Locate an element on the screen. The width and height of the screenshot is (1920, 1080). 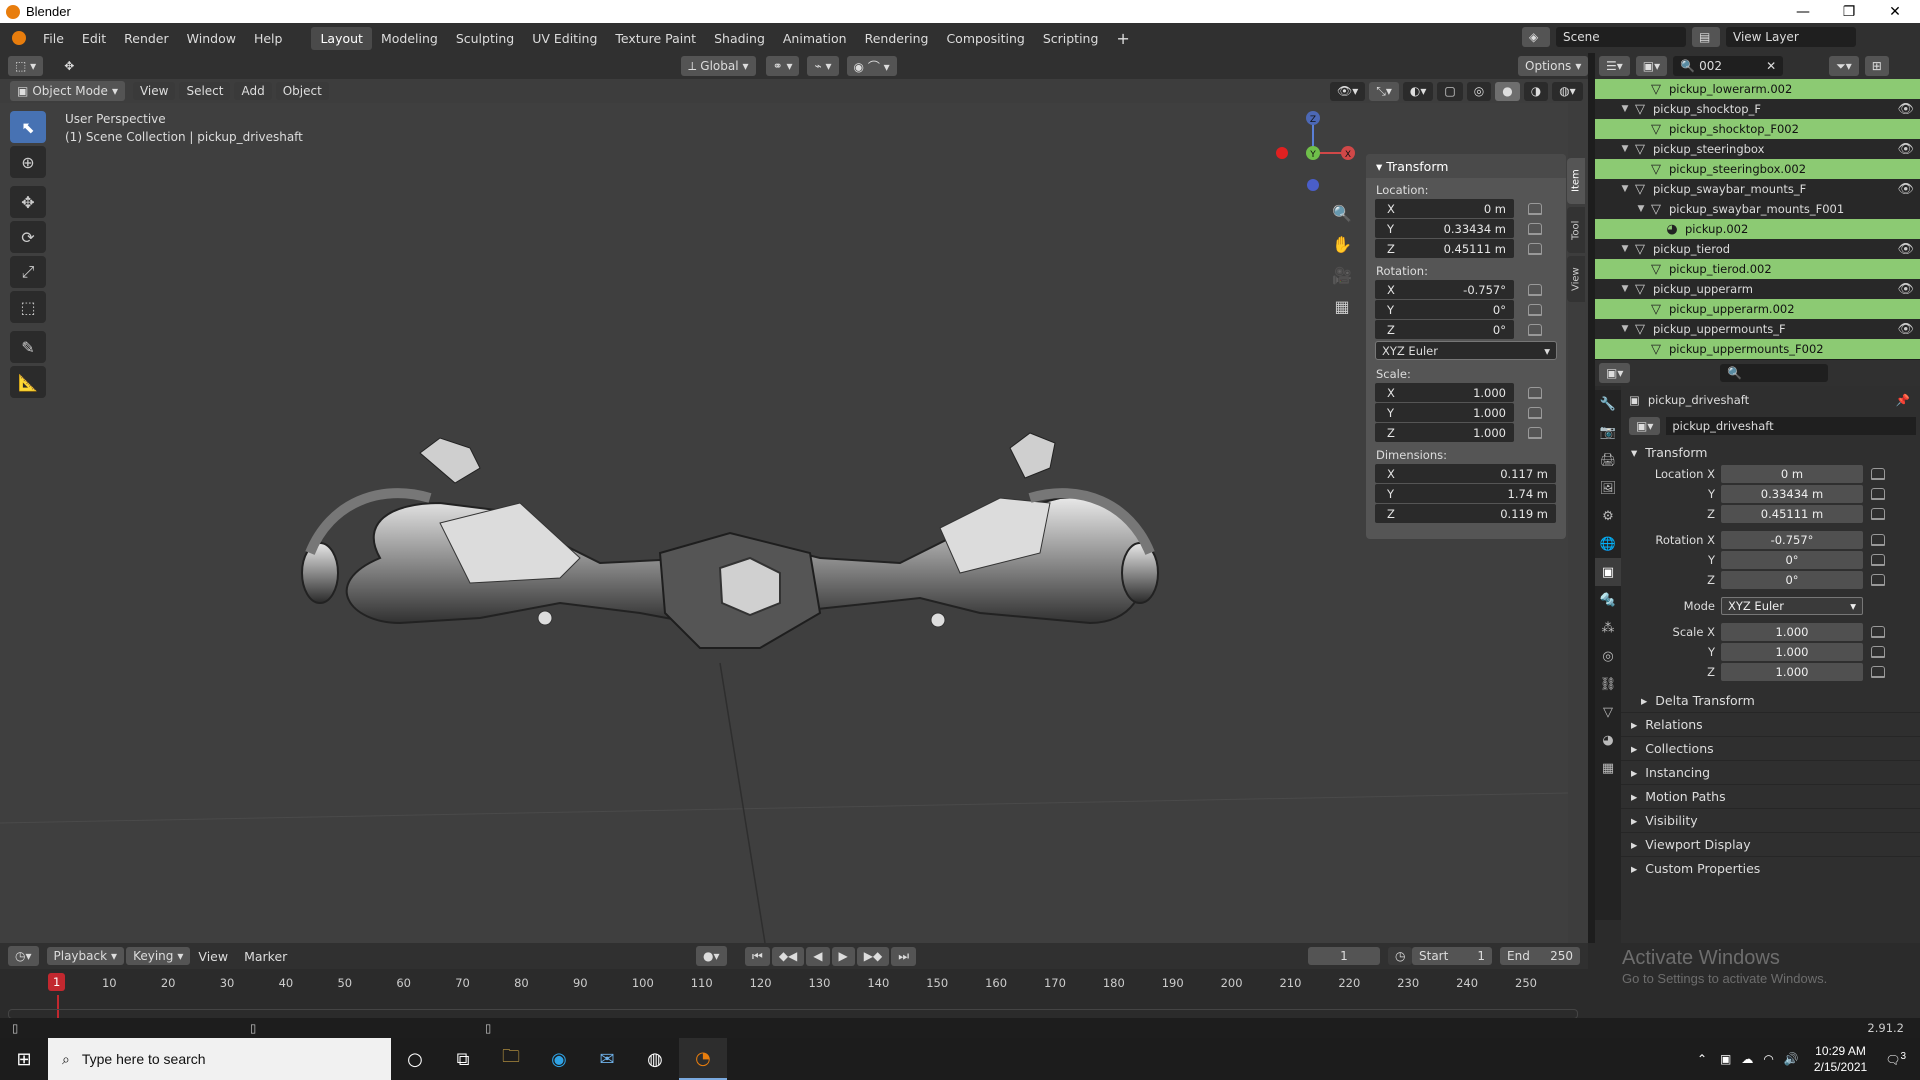
output-tab-icon: 🖨 is located at coordinates (1608, 460).